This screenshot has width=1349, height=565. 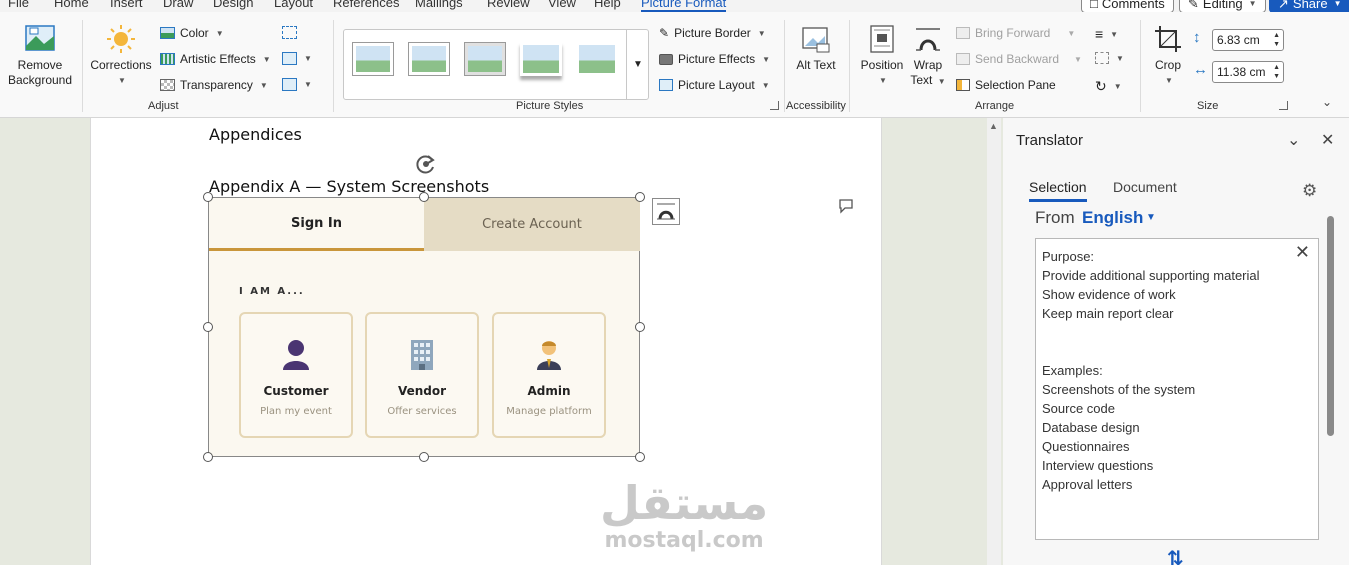 I want to click on source-line: Screenshots of the system, so click(x=1119, y=389).